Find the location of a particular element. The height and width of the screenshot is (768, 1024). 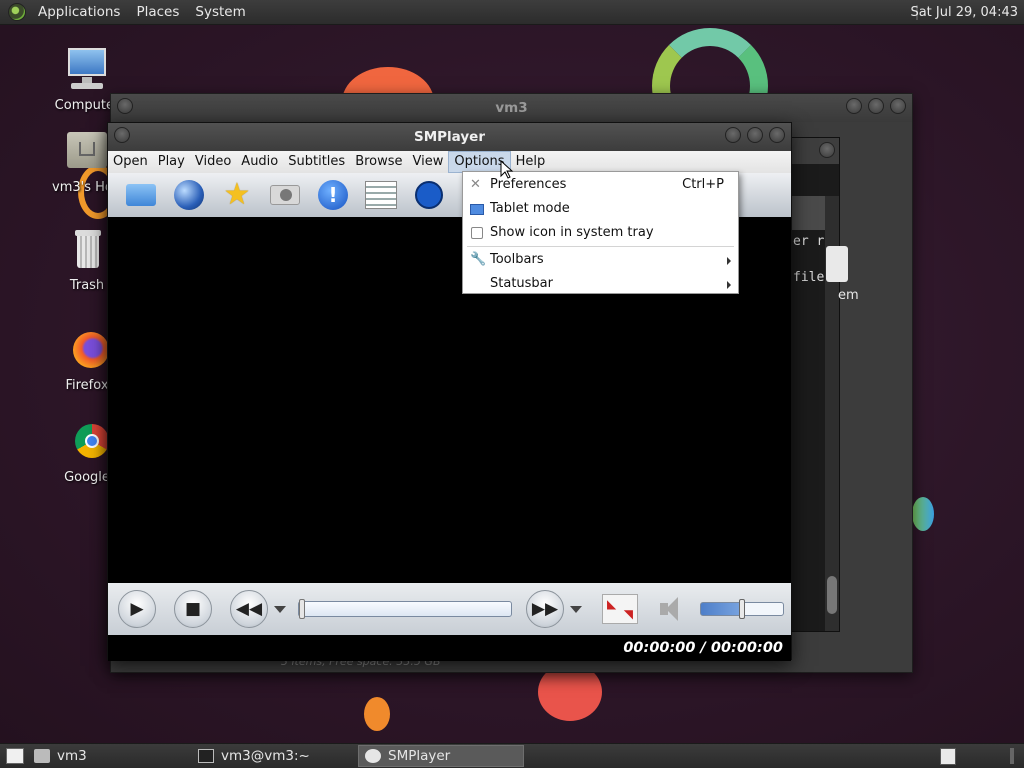

terminal-line: er r is located at coordinates (809, 241).